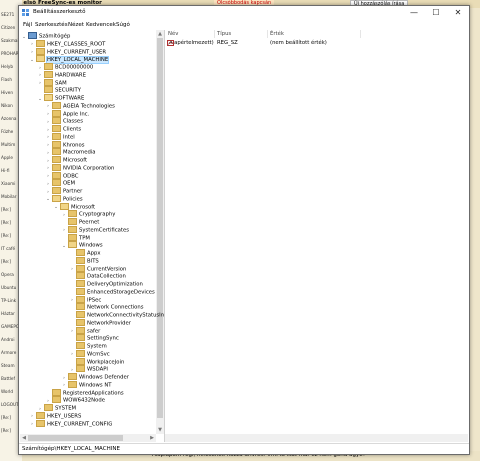 The image size is (480, 461). Describe the element at coordinates (298, 43) in the screenshot. I see `value-data: (nem beállított érték)` at that location.